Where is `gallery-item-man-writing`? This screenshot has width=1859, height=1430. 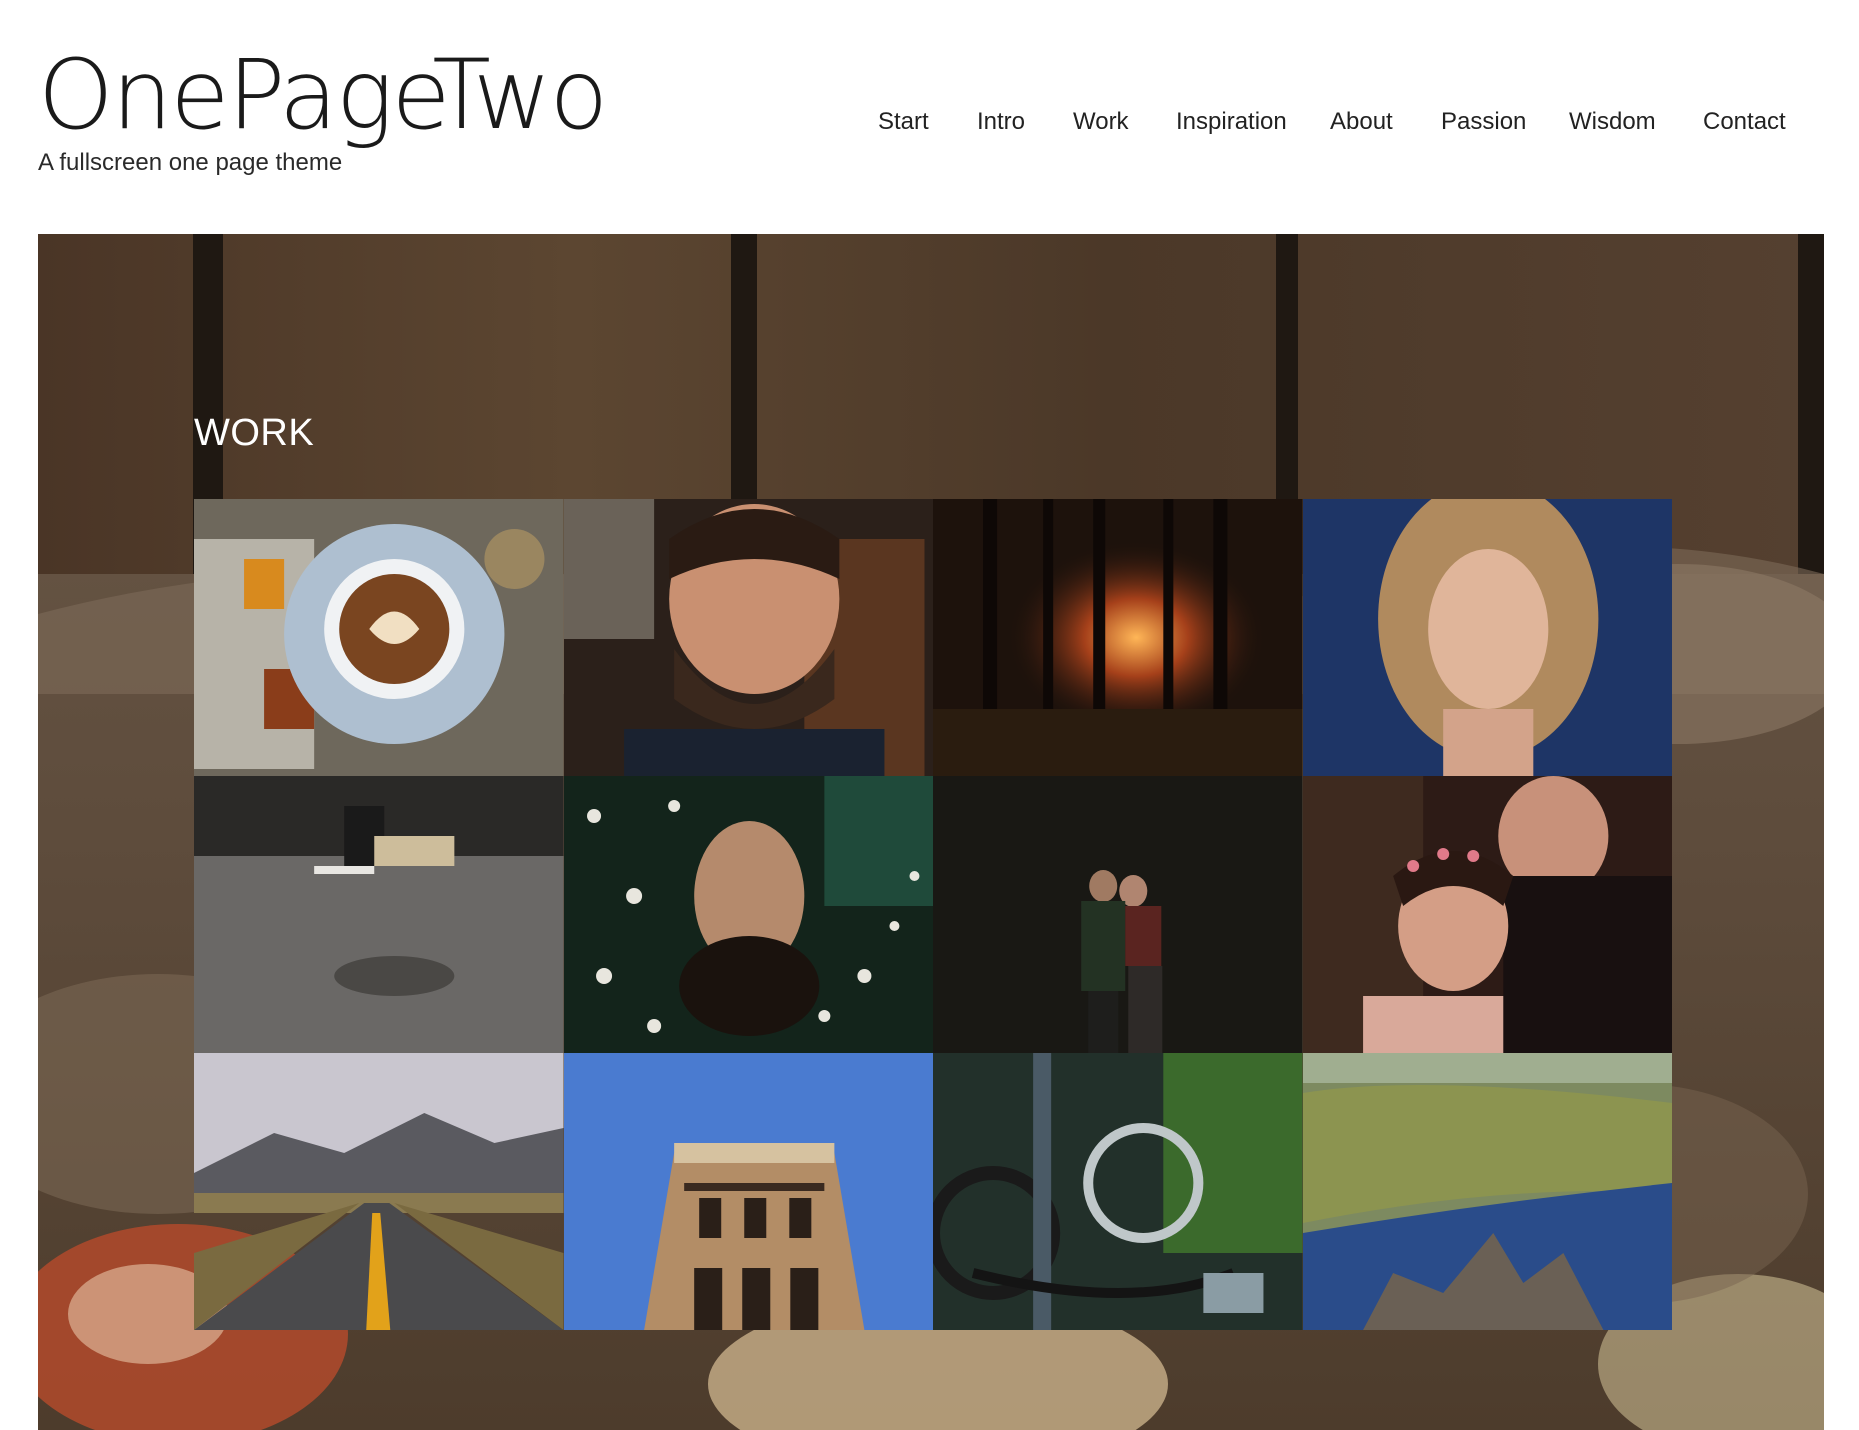 gallery-item-man-writing is located at coordinates (379, 914).